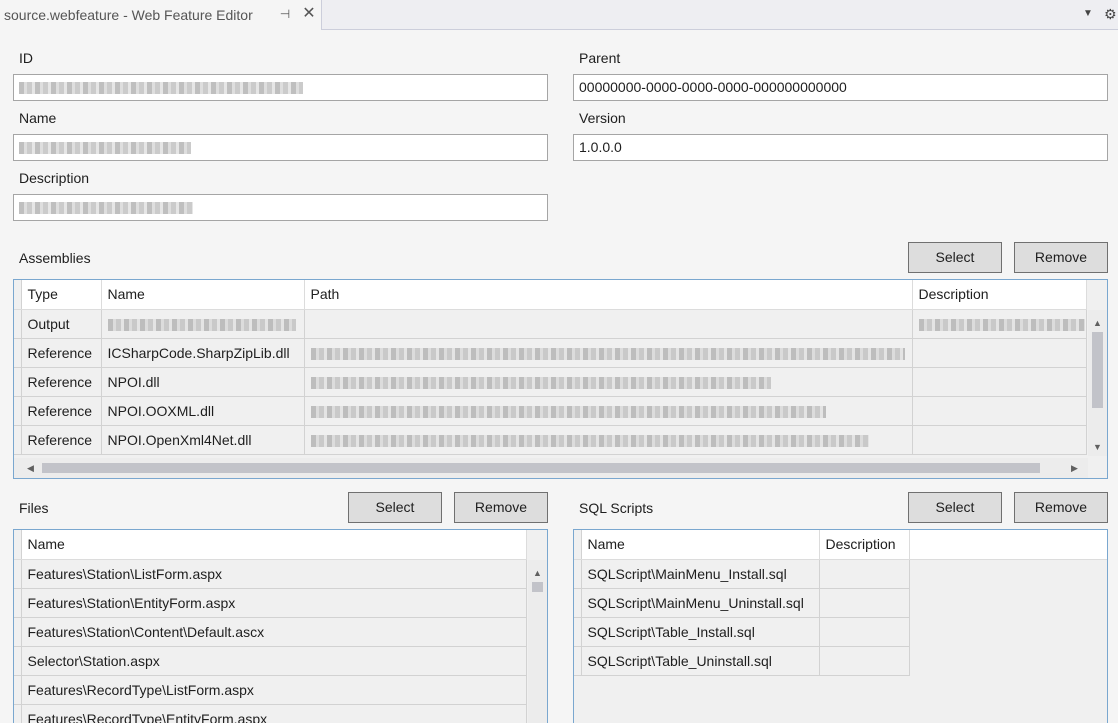 This screenshot has height=723, width=1118. What do you see at coordinates (18, 545) in the screenshot?
I see `row-header-corner` at bounding box center [18, 545].